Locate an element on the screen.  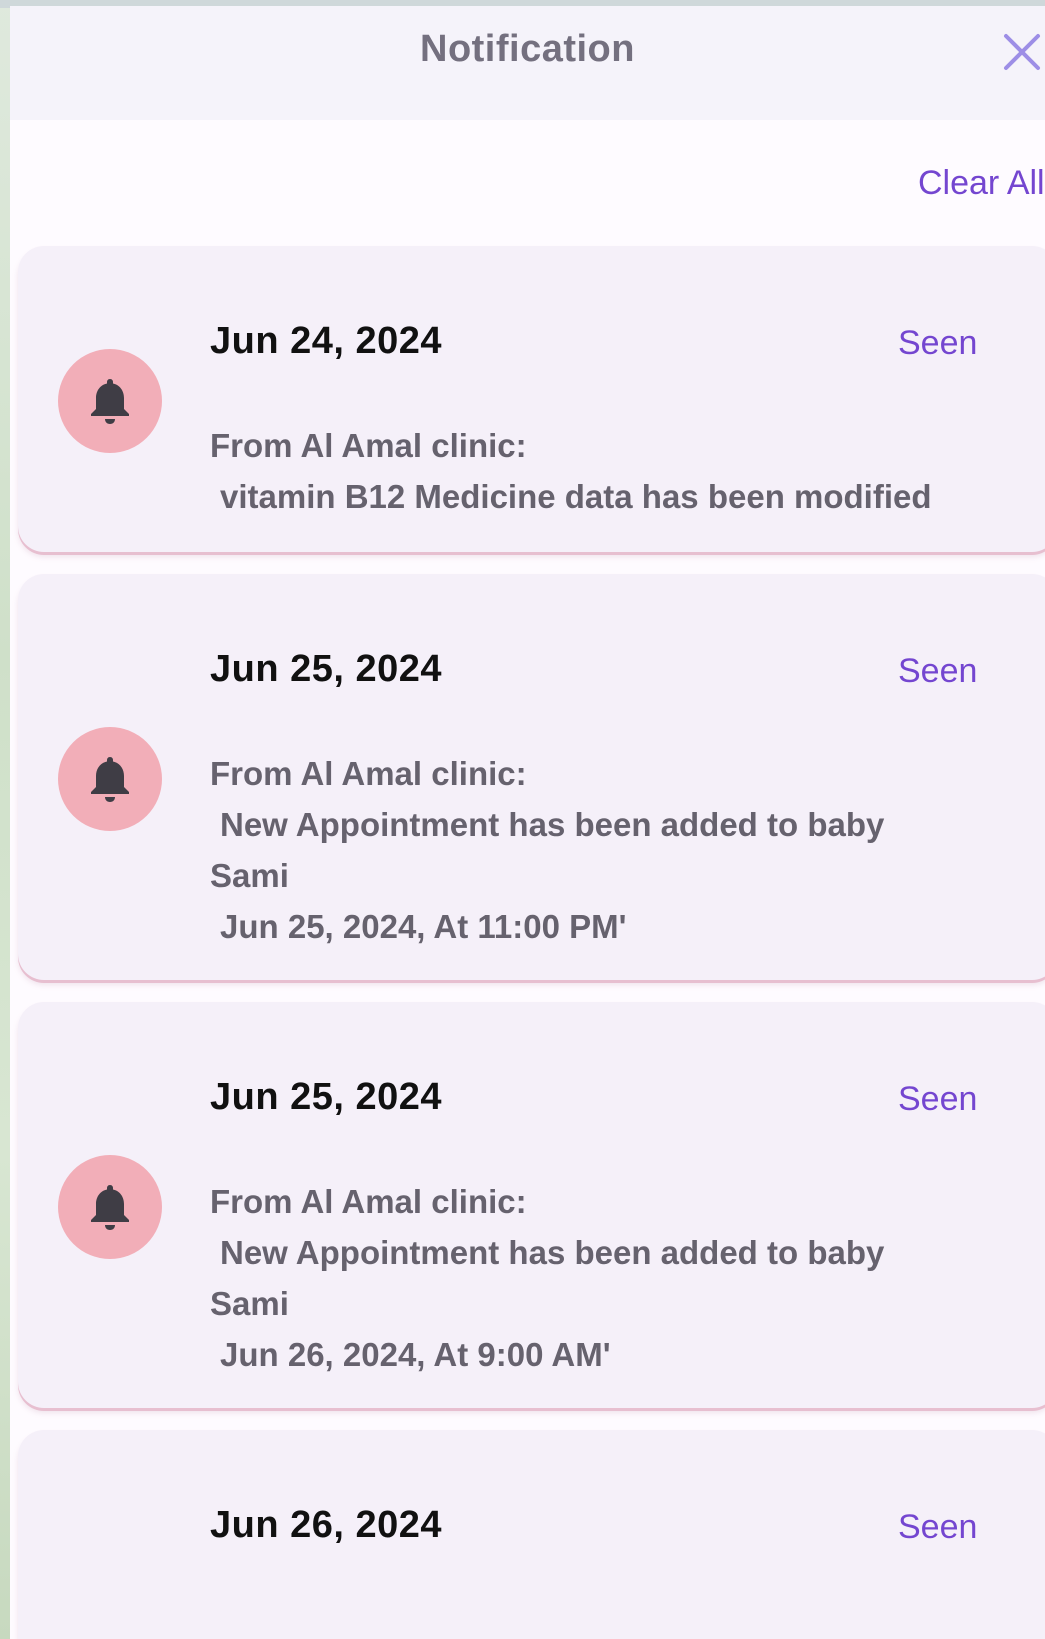
close-icon is located at coordinates (1022, 52).